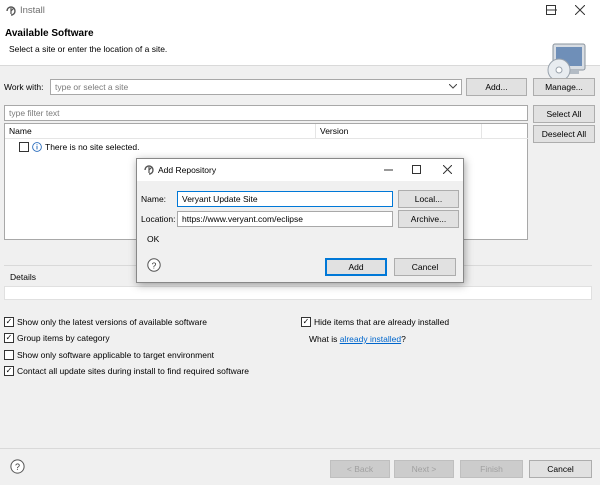 This screenshot has width=600, height=485. Describe the element at coordinates (298, 293) in the screenshot. I see `details-text` at that location.